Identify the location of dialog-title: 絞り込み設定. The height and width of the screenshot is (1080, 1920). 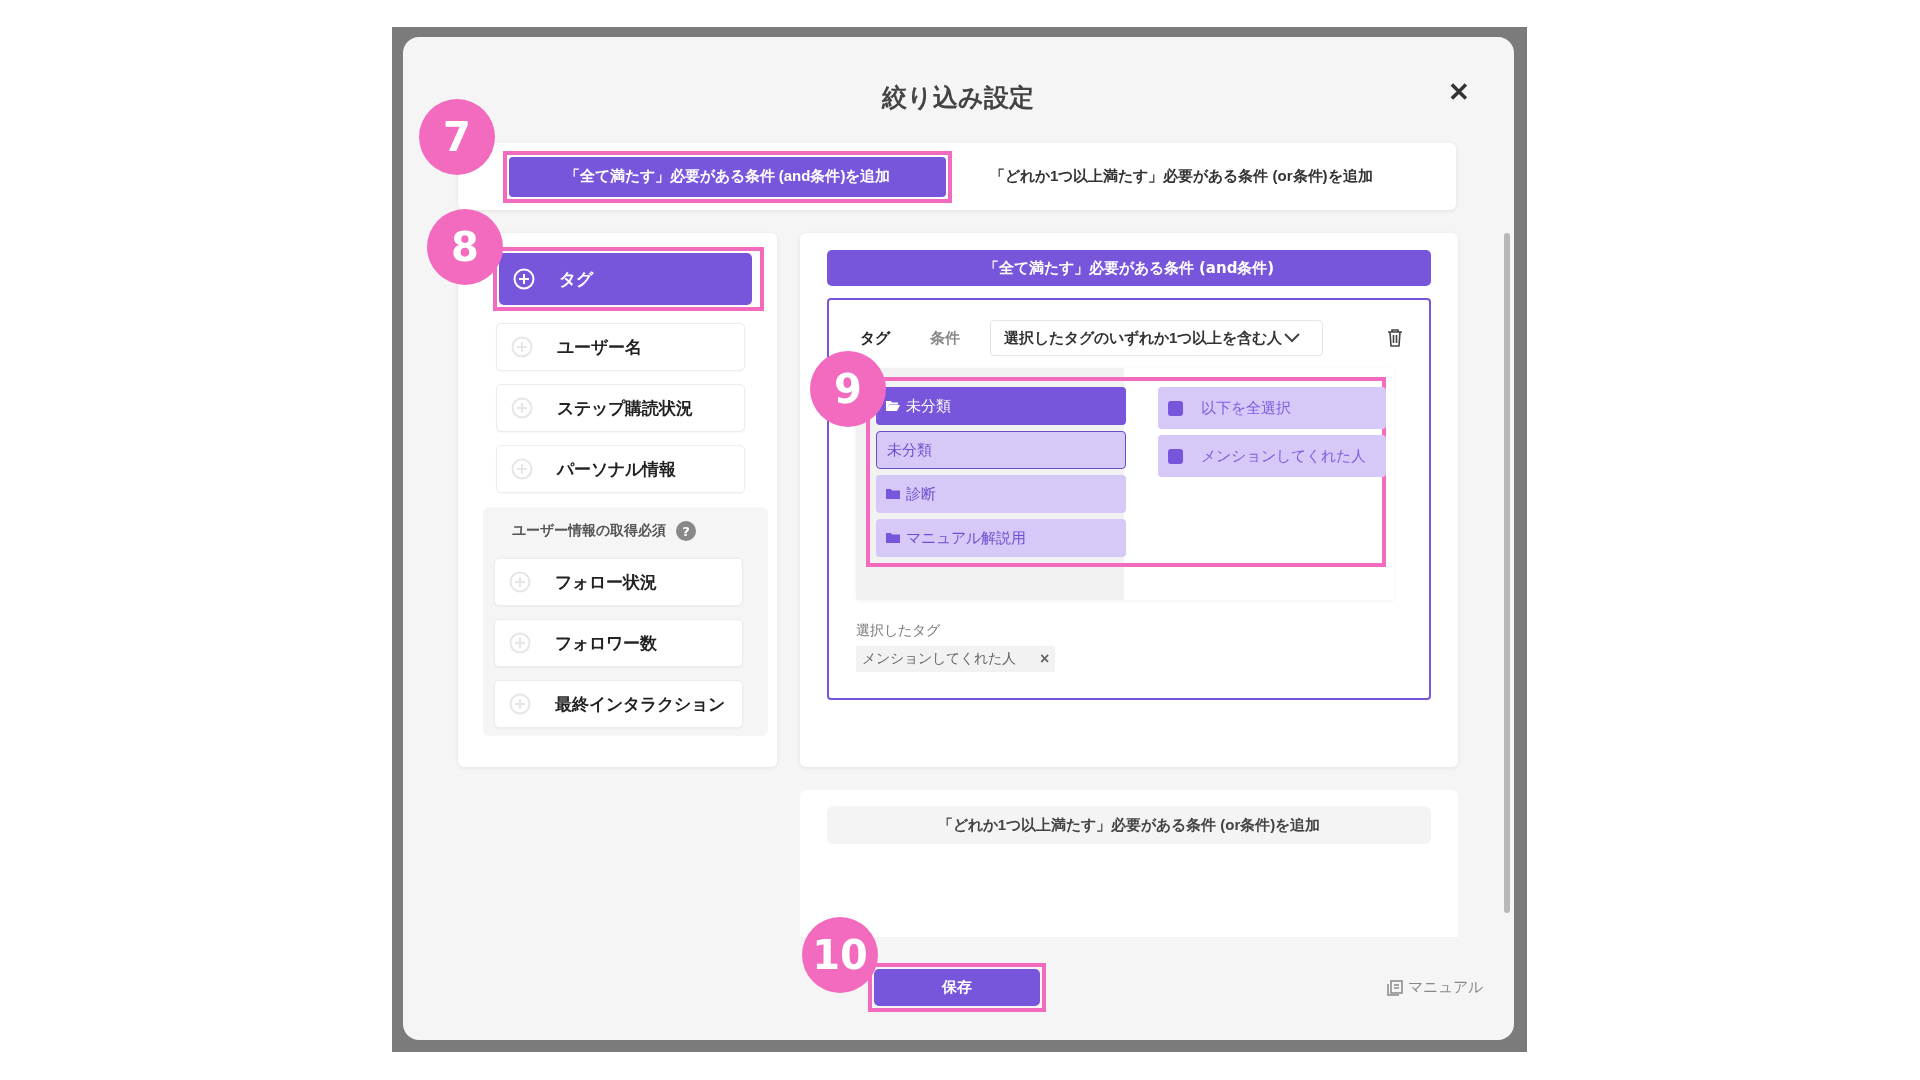
(958, 97).